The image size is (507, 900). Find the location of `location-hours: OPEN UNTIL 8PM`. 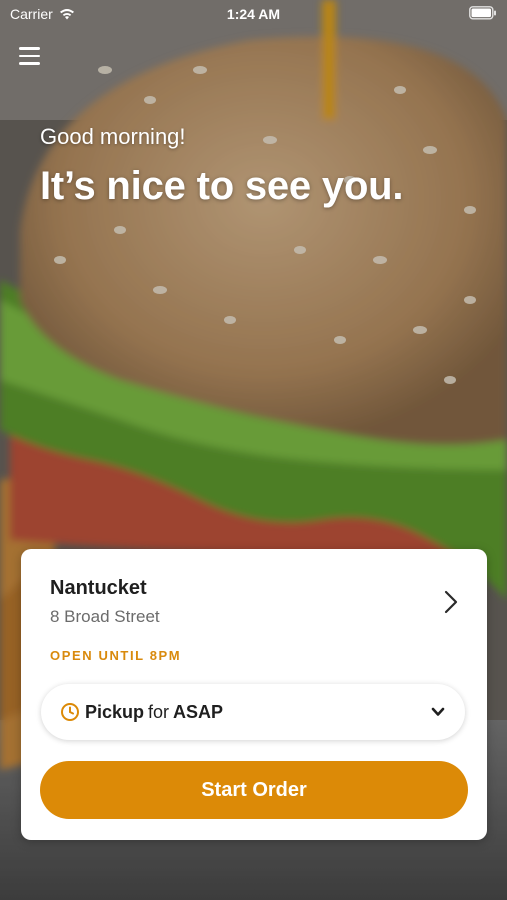

location-hours: OPEN UNTIL 8PM is located at coordinates (116, 655).